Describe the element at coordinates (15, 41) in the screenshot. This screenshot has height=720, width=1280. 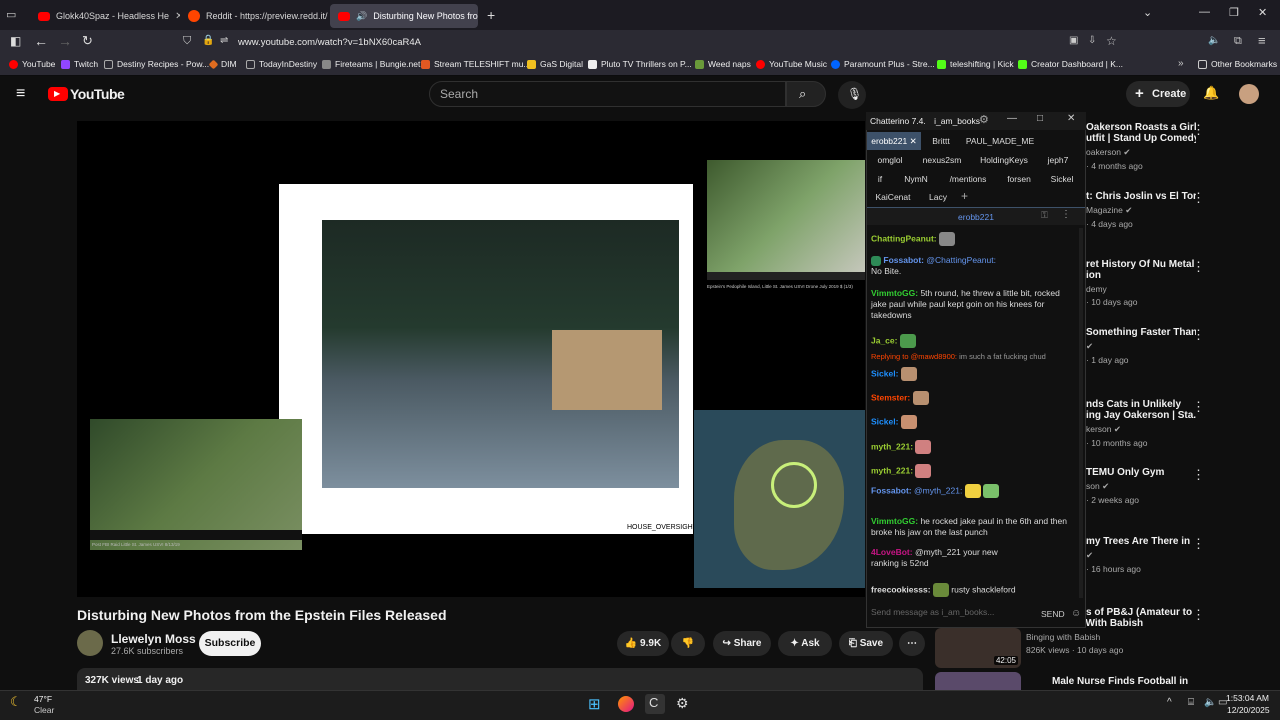
I see `sidebar-icon: ◧` at that location.